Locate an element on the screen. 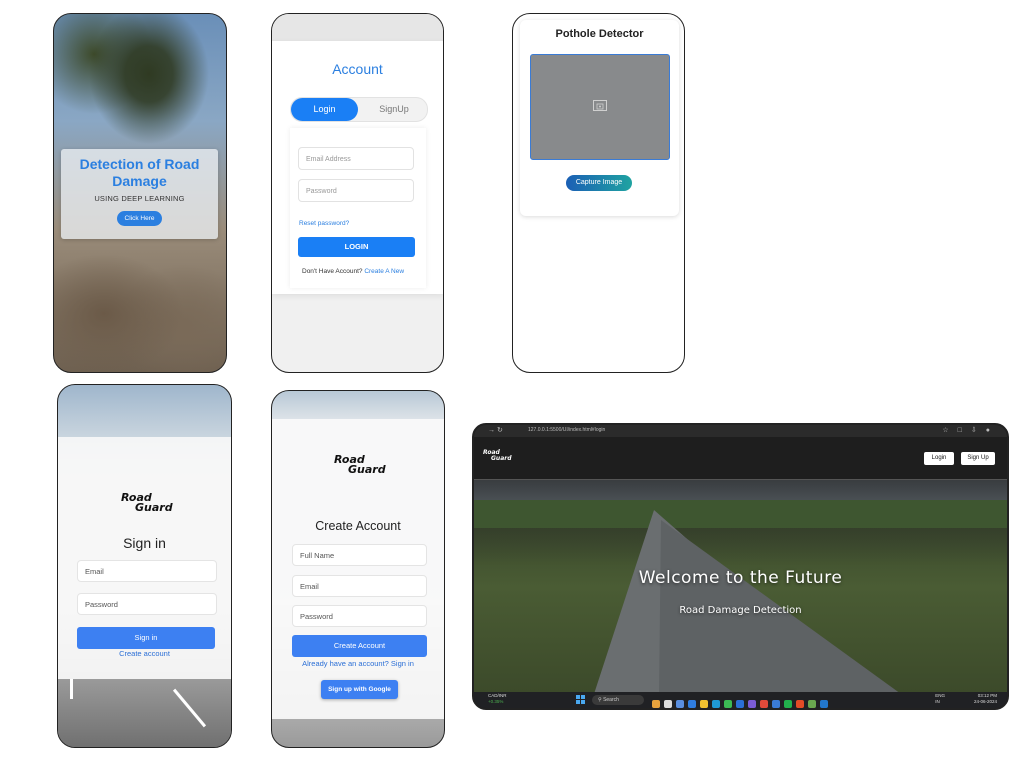 The width and height of the screenshot is (1024, 768). system-clock: 03:12 PM 24-06-2024 is located at coordinates (985, 699).